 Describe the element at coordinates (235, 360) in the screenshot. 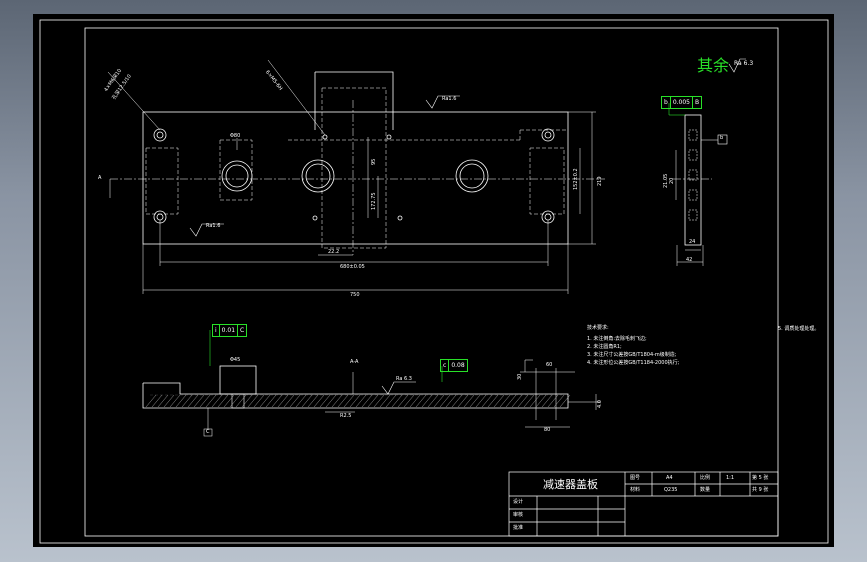

I see `dim-left: Φ45` at that location.